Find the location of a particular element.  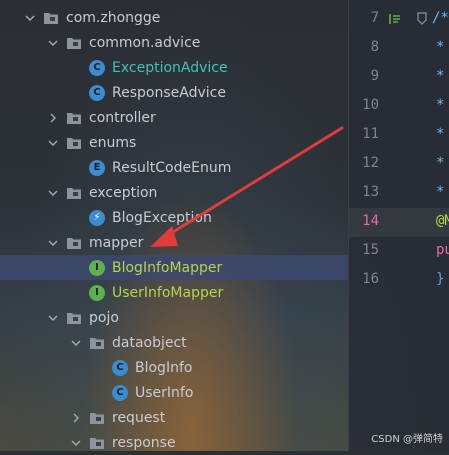

line-number: 12 is located at coordinates (370, 163).